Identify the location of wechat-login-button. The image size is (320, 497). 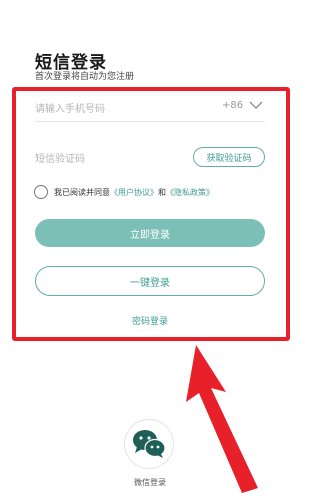
(149, 444).